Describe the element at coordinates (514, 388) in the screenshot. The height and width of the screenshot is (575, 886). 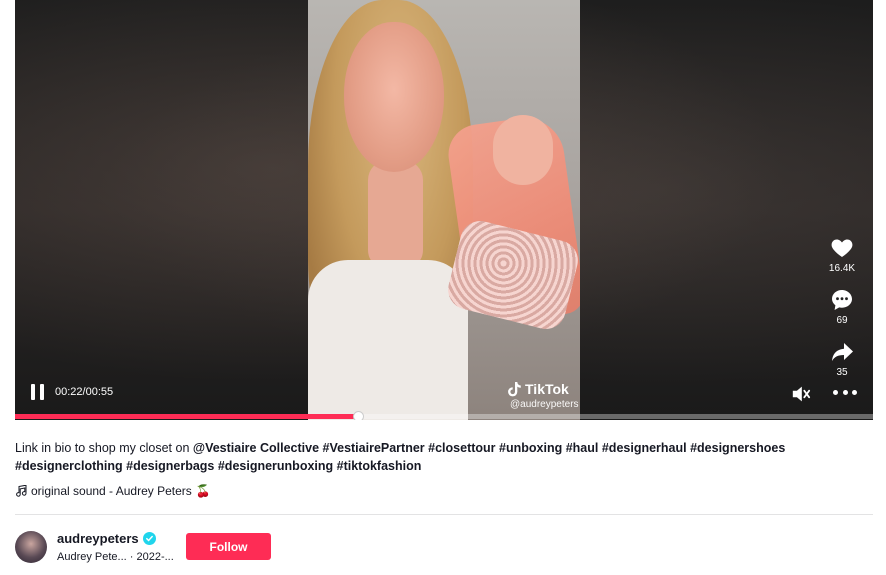
I see `tiktok-logo-icon` at that location.